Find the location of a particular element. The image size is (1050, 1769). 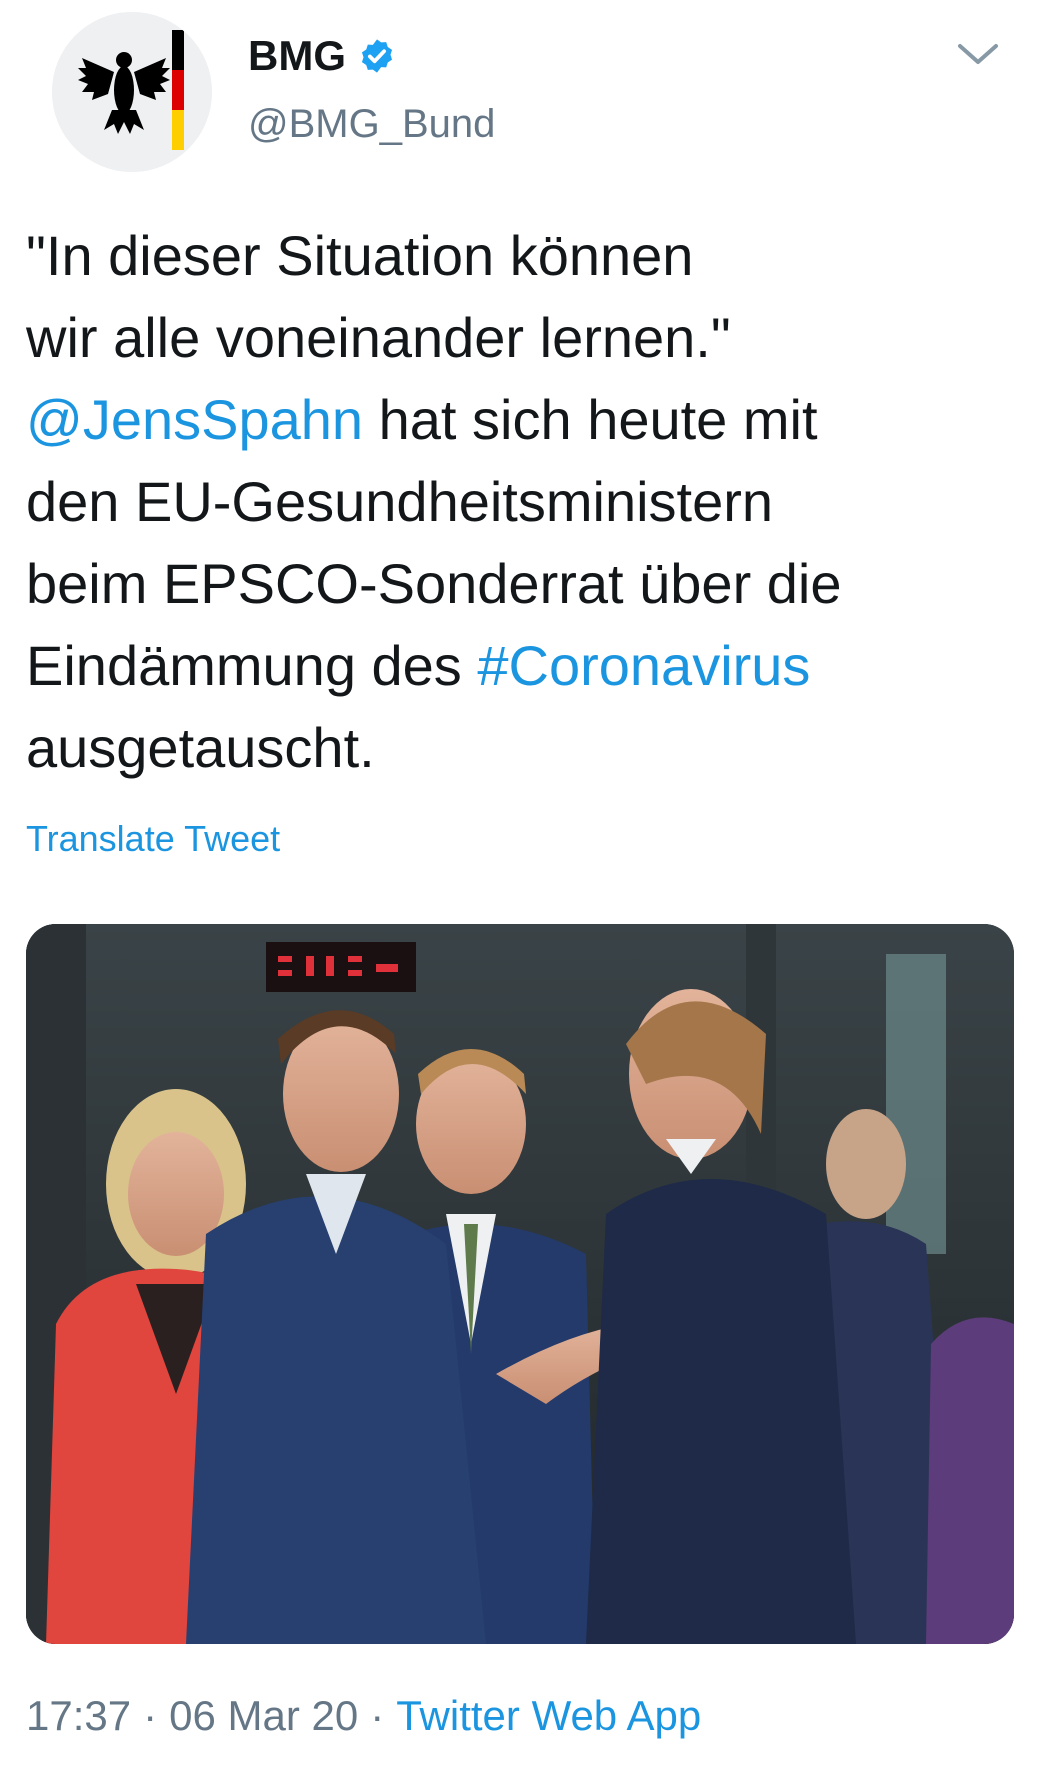

tweet-text-line: Eindämmung des is located at coordinates (252, 665).